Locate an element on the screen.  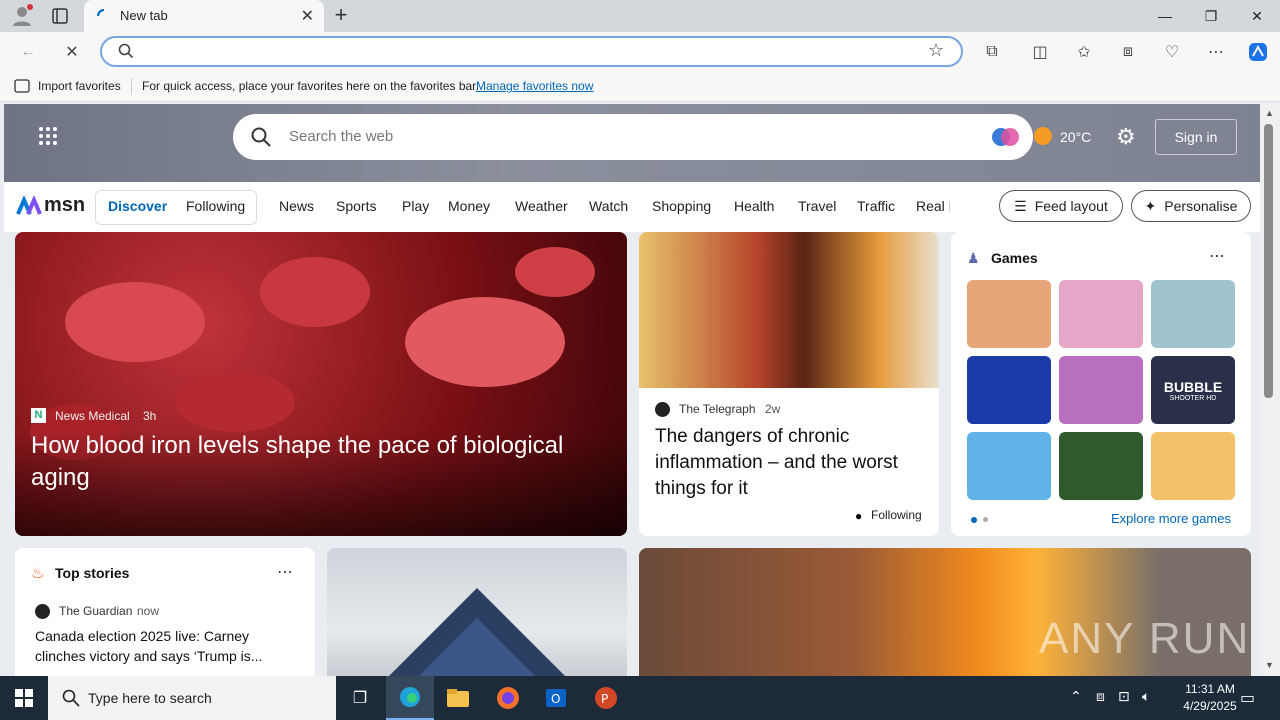
clock-time: 11:31 AM is located at coordinates (1210, 689).